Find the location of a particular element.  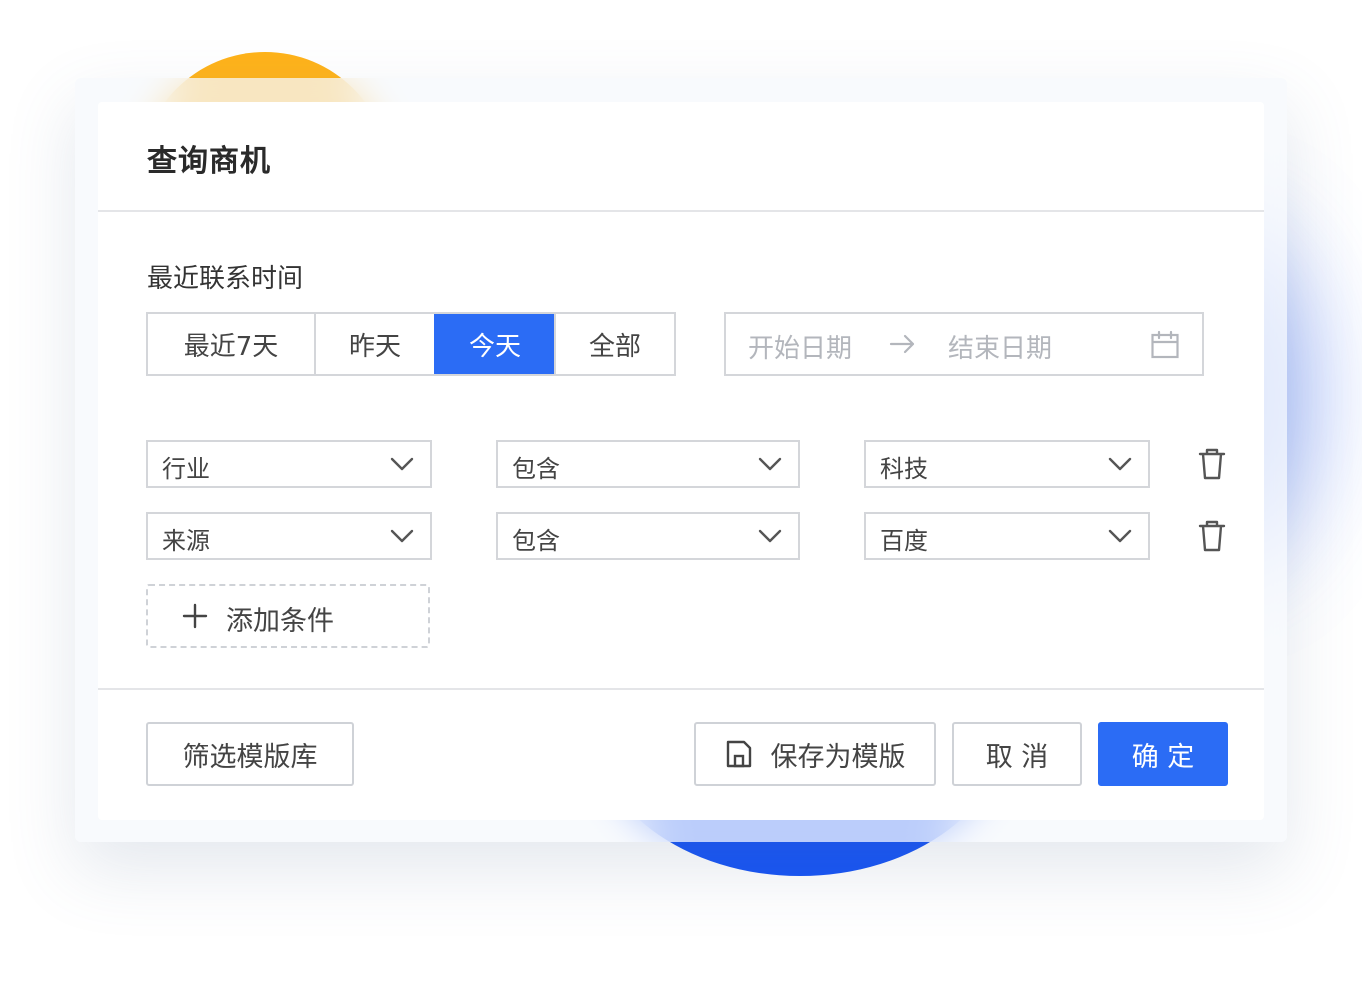

condition-field-select: 来源 is located at coordinates (289, 536).